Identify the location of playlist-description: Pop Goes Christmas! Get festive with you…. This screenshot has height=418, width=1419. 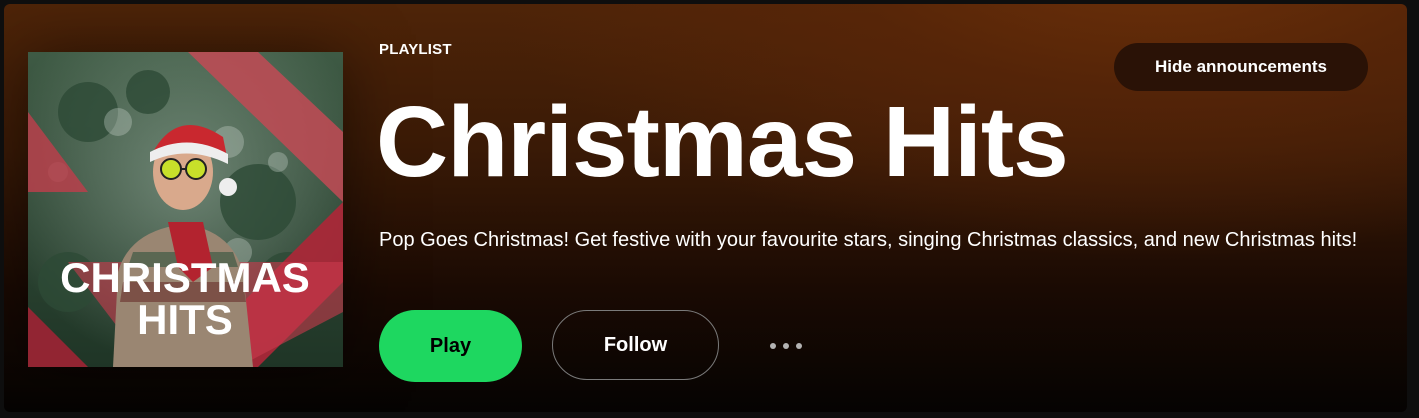
(868, 240).